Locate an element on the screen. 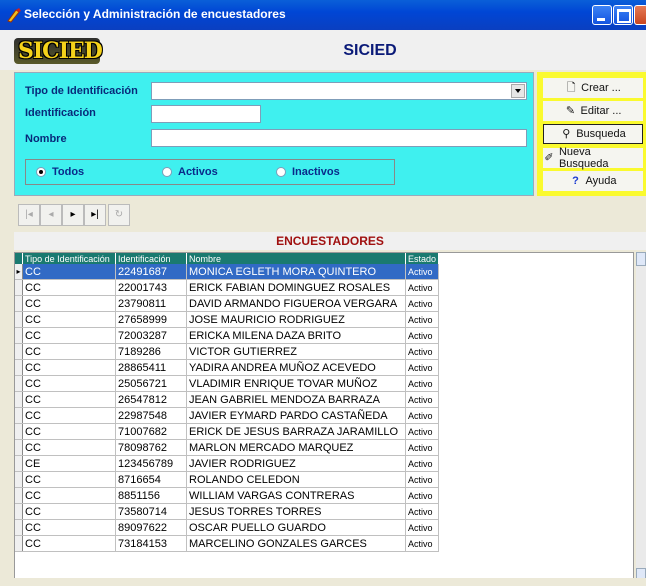 This screenshot has width=646, height=586. table-row: CC 8851156 WILLIAM VARGAS CONTRERAS Activo is located at coordinates (227, 495).